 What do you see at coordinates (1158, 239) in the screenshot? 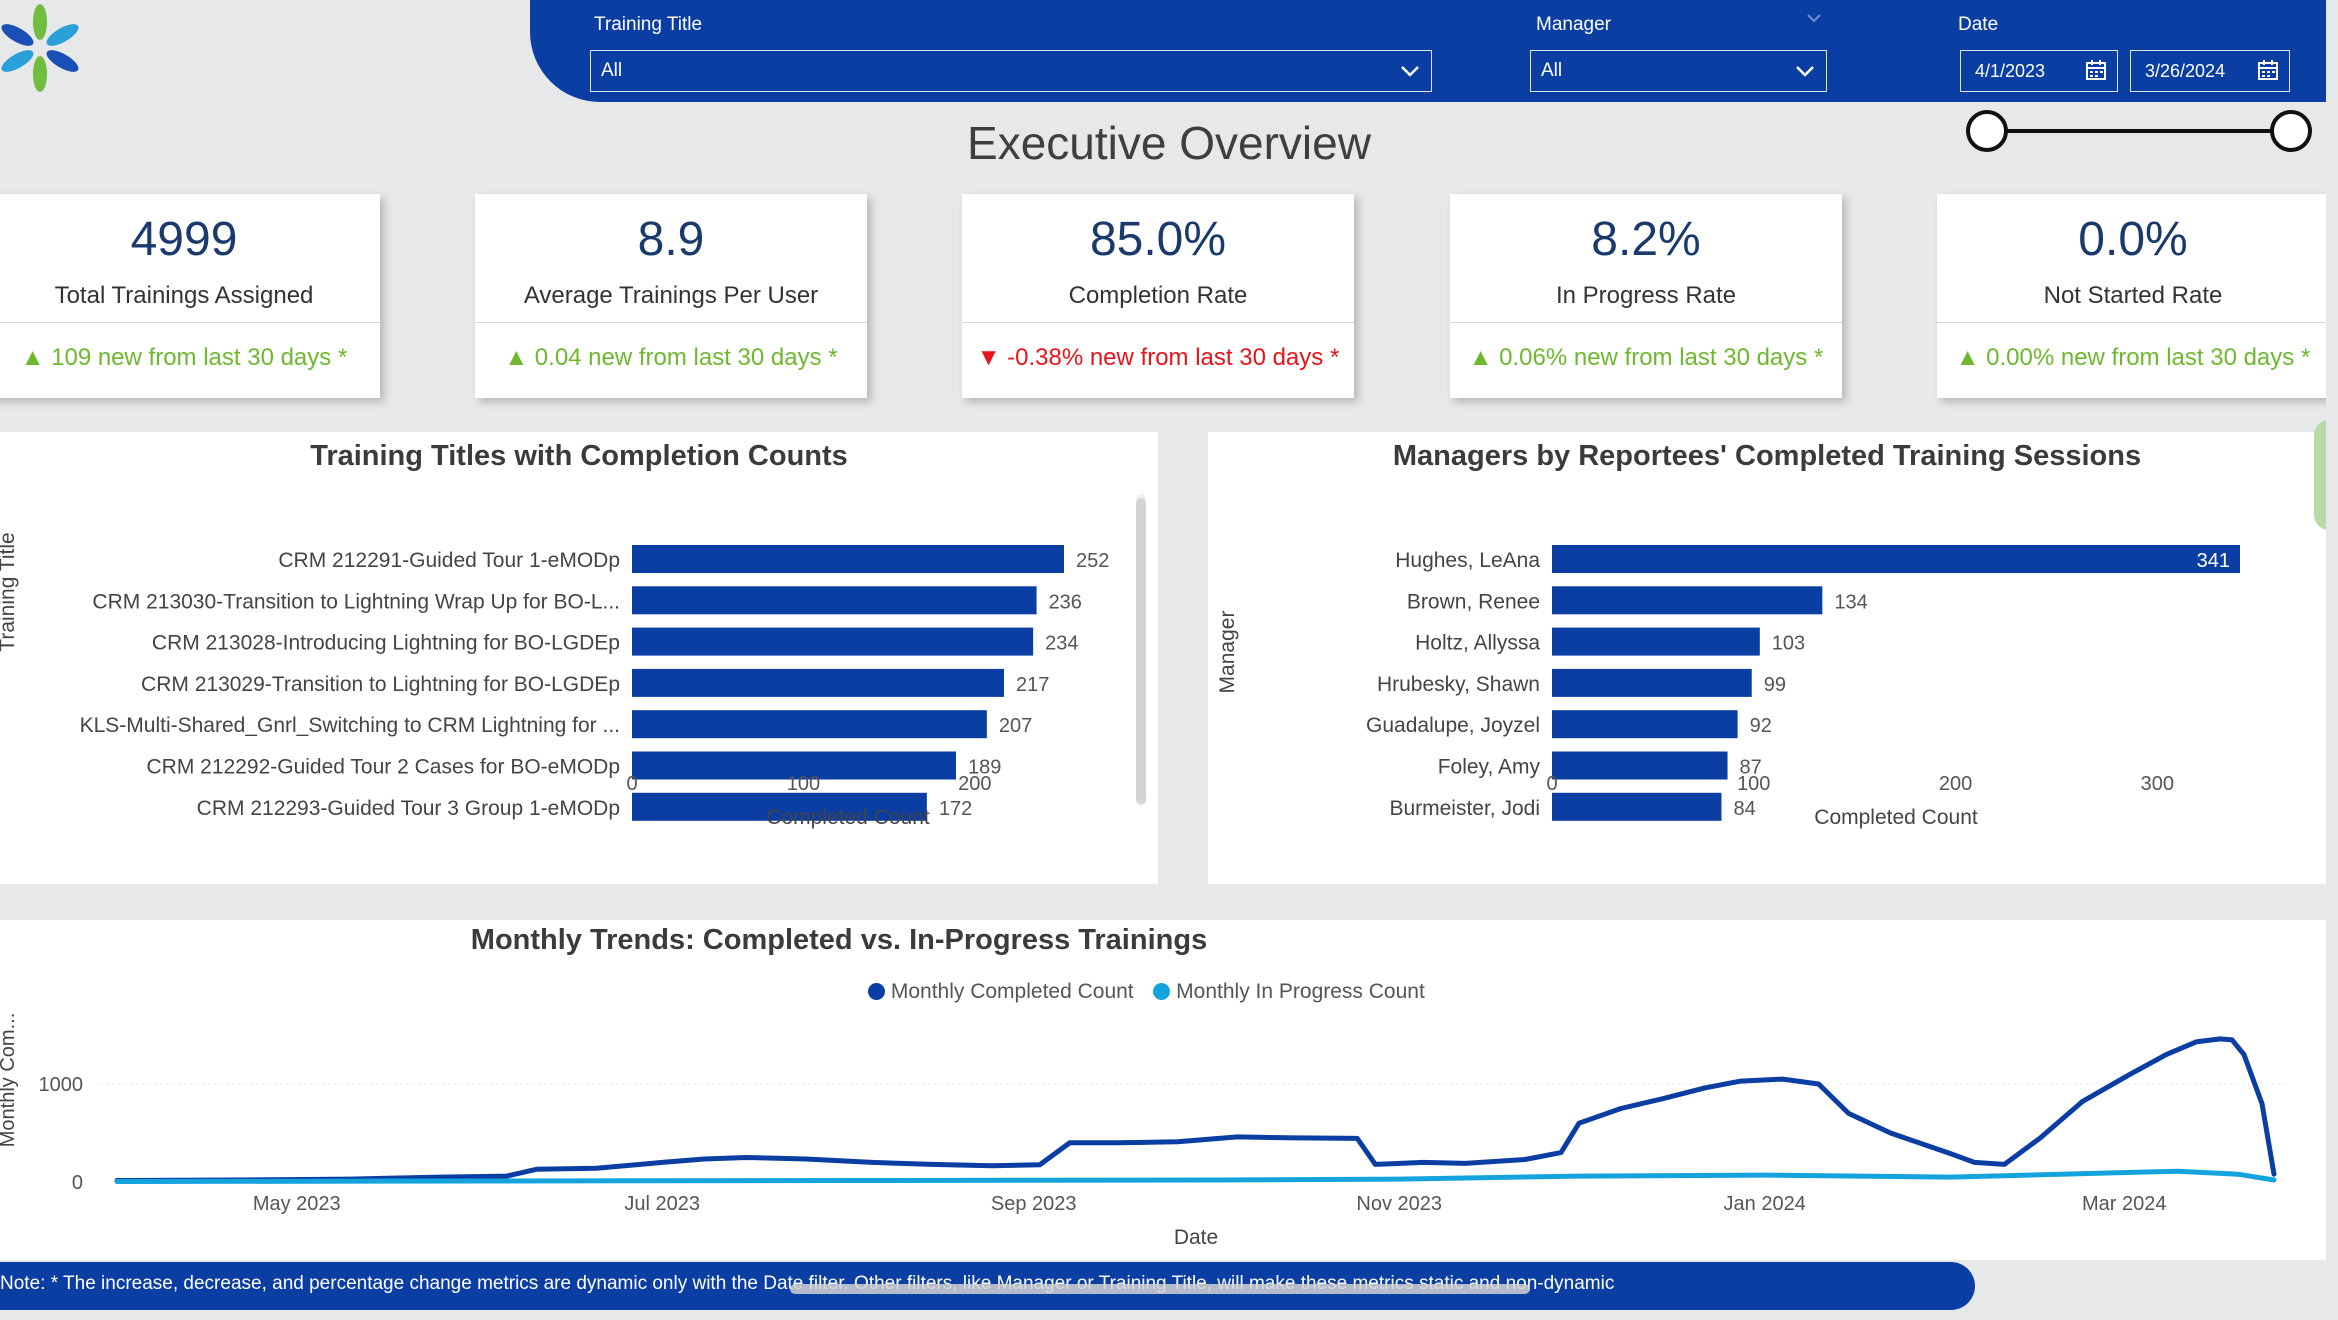
I see `kpi-value: 85.0%` at bounding box center [1158, 239].